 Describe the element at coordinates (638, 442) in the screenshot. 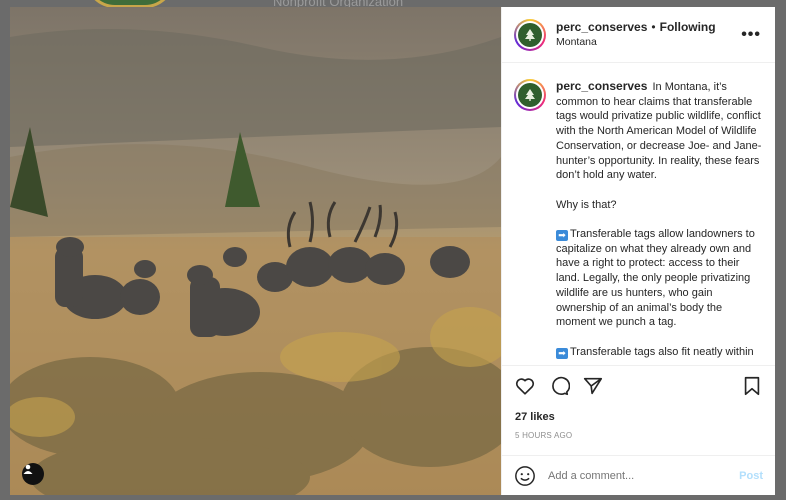

I see `post-timestamp: 5 HOURS AGO` at that location.